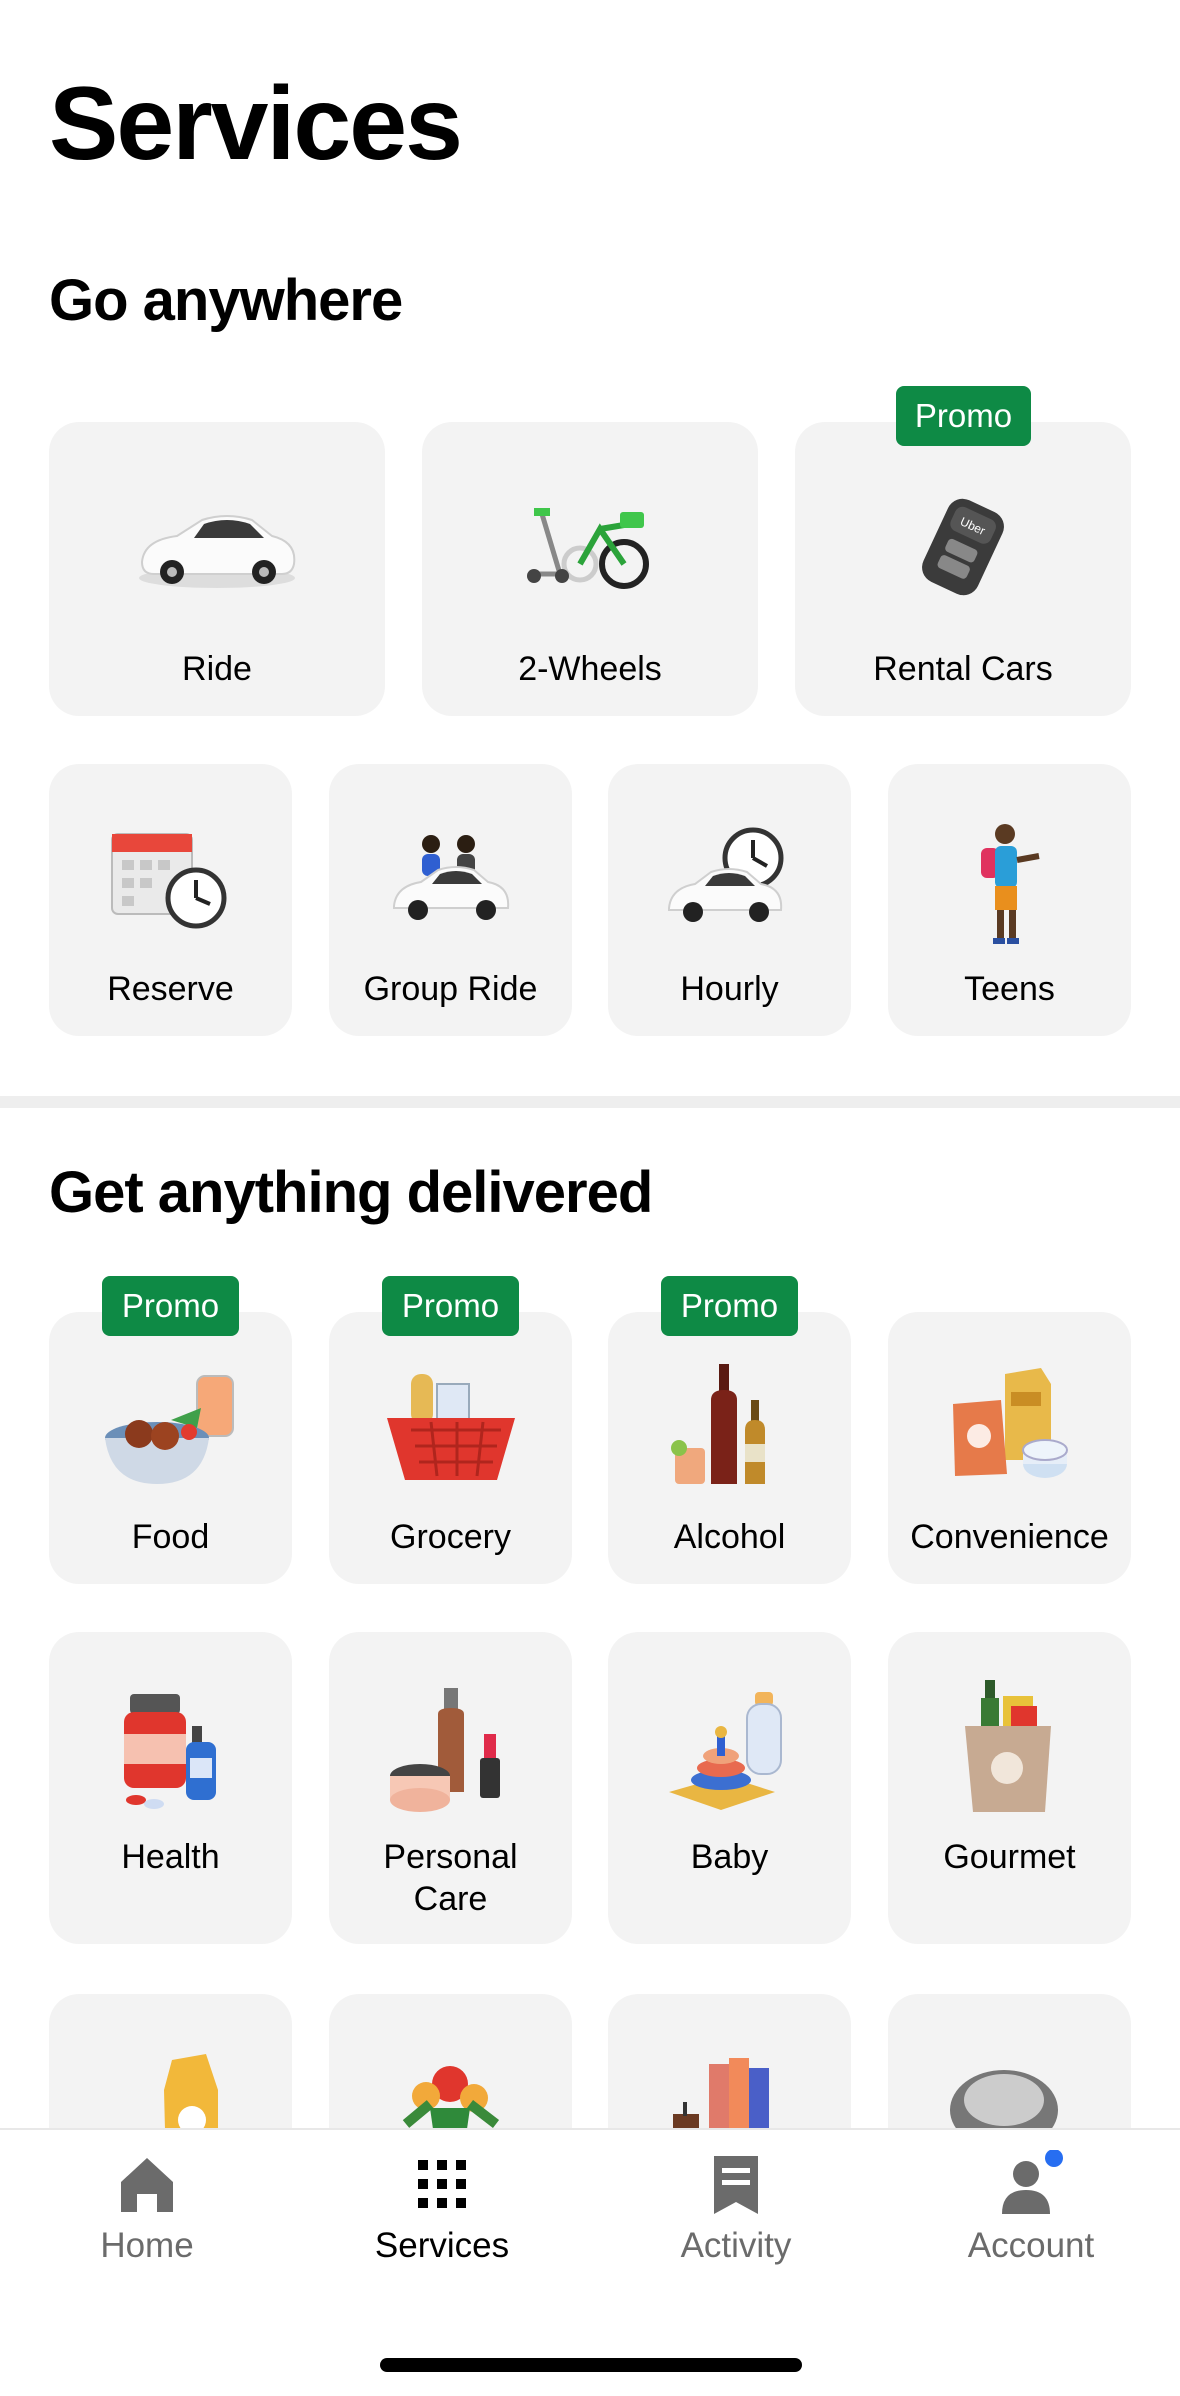 This screenshot has width=1180, height=2396. I want to click on service-label: Grocery, so click(450, 1537).